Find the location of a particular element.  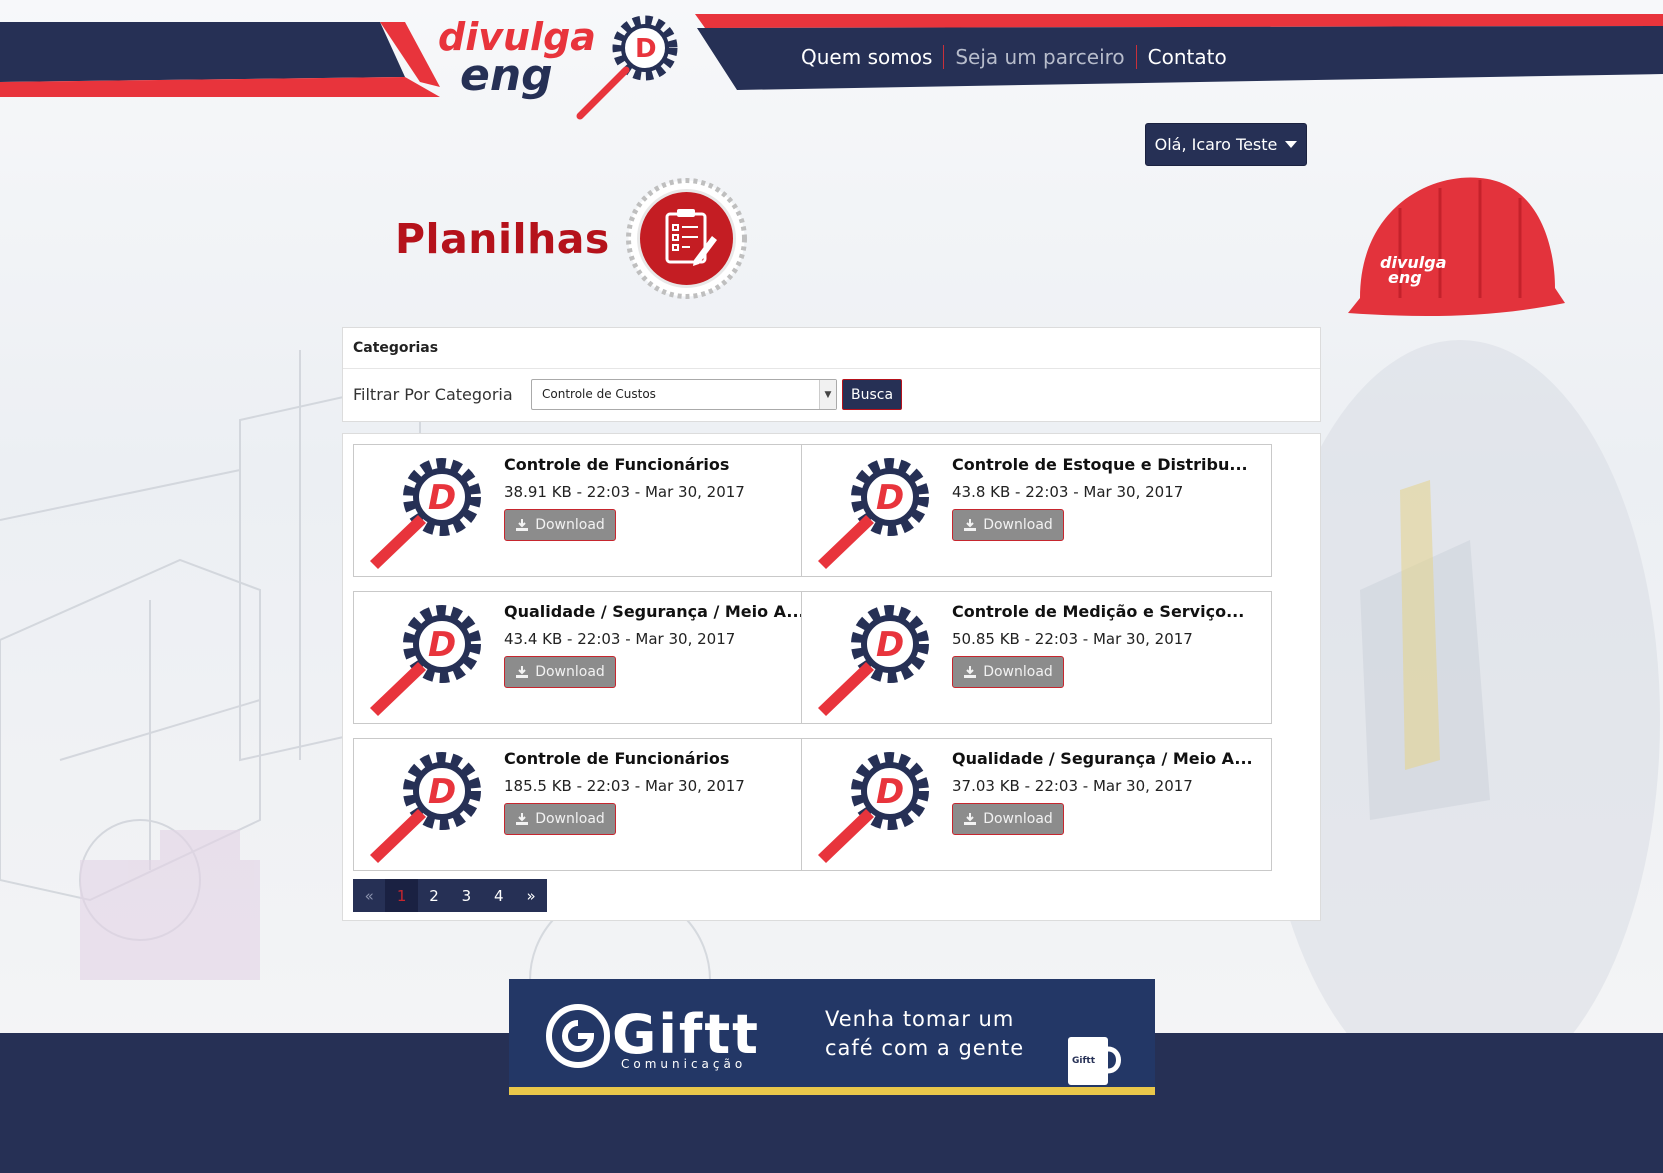

pagination-page-1: 1 is located at coordinates (401, 895).